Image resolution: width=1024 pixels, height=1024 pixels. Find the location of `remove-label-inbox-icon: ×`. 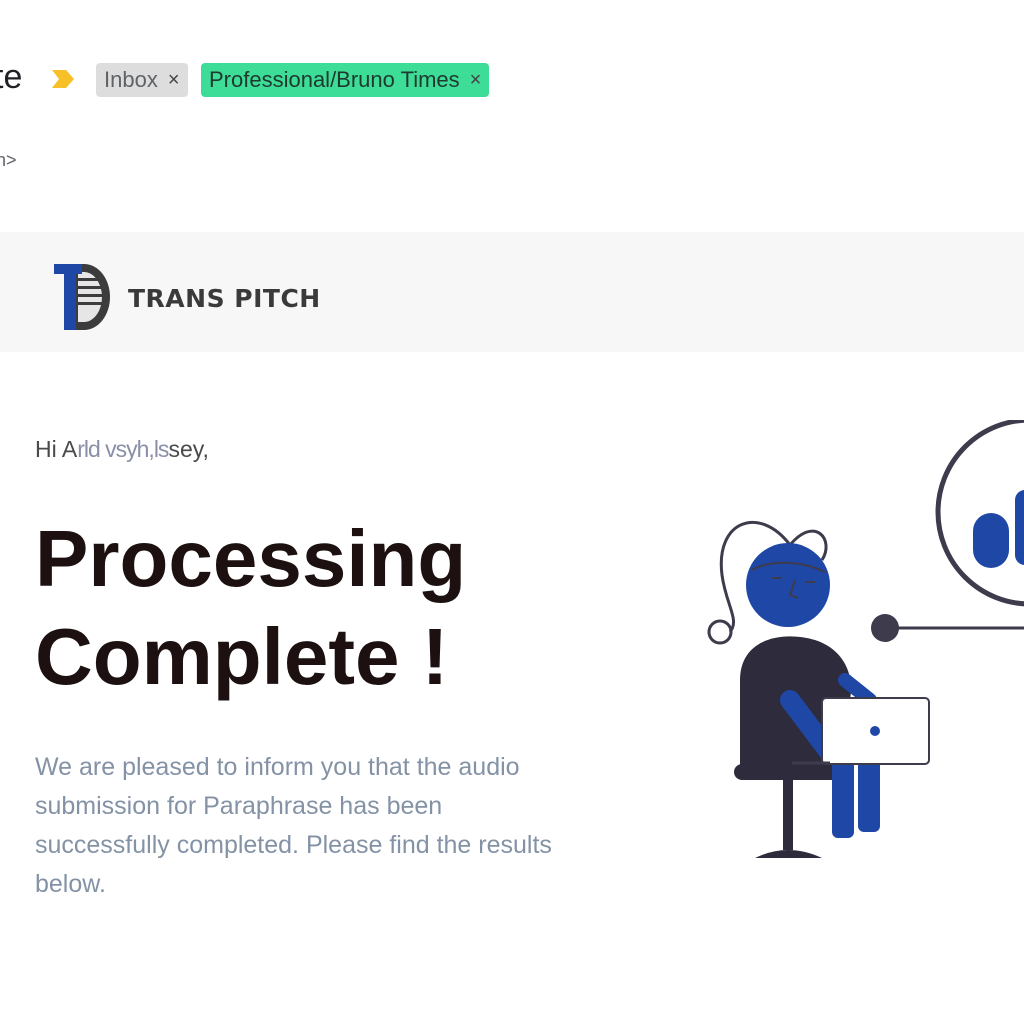

remove-label-inbox-icon: × is located at coordinates (174, 80).